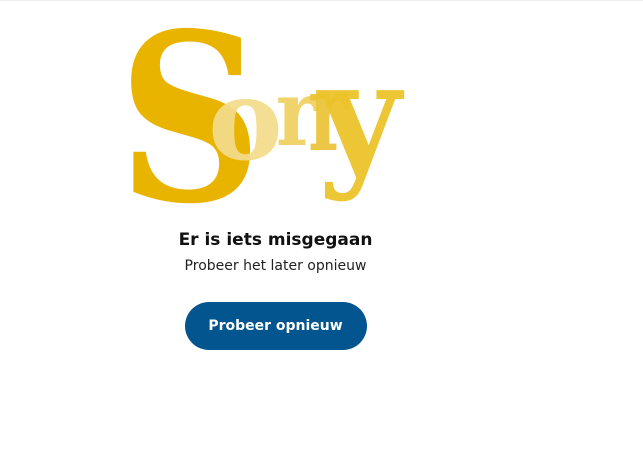 Image resolution: width=643 pixels, height=462 pixels. What do you see at coordinates (275, 240) in the screenshot?
I see `error-title: Er is iets misgegaan` at bounding box center [275, 240].